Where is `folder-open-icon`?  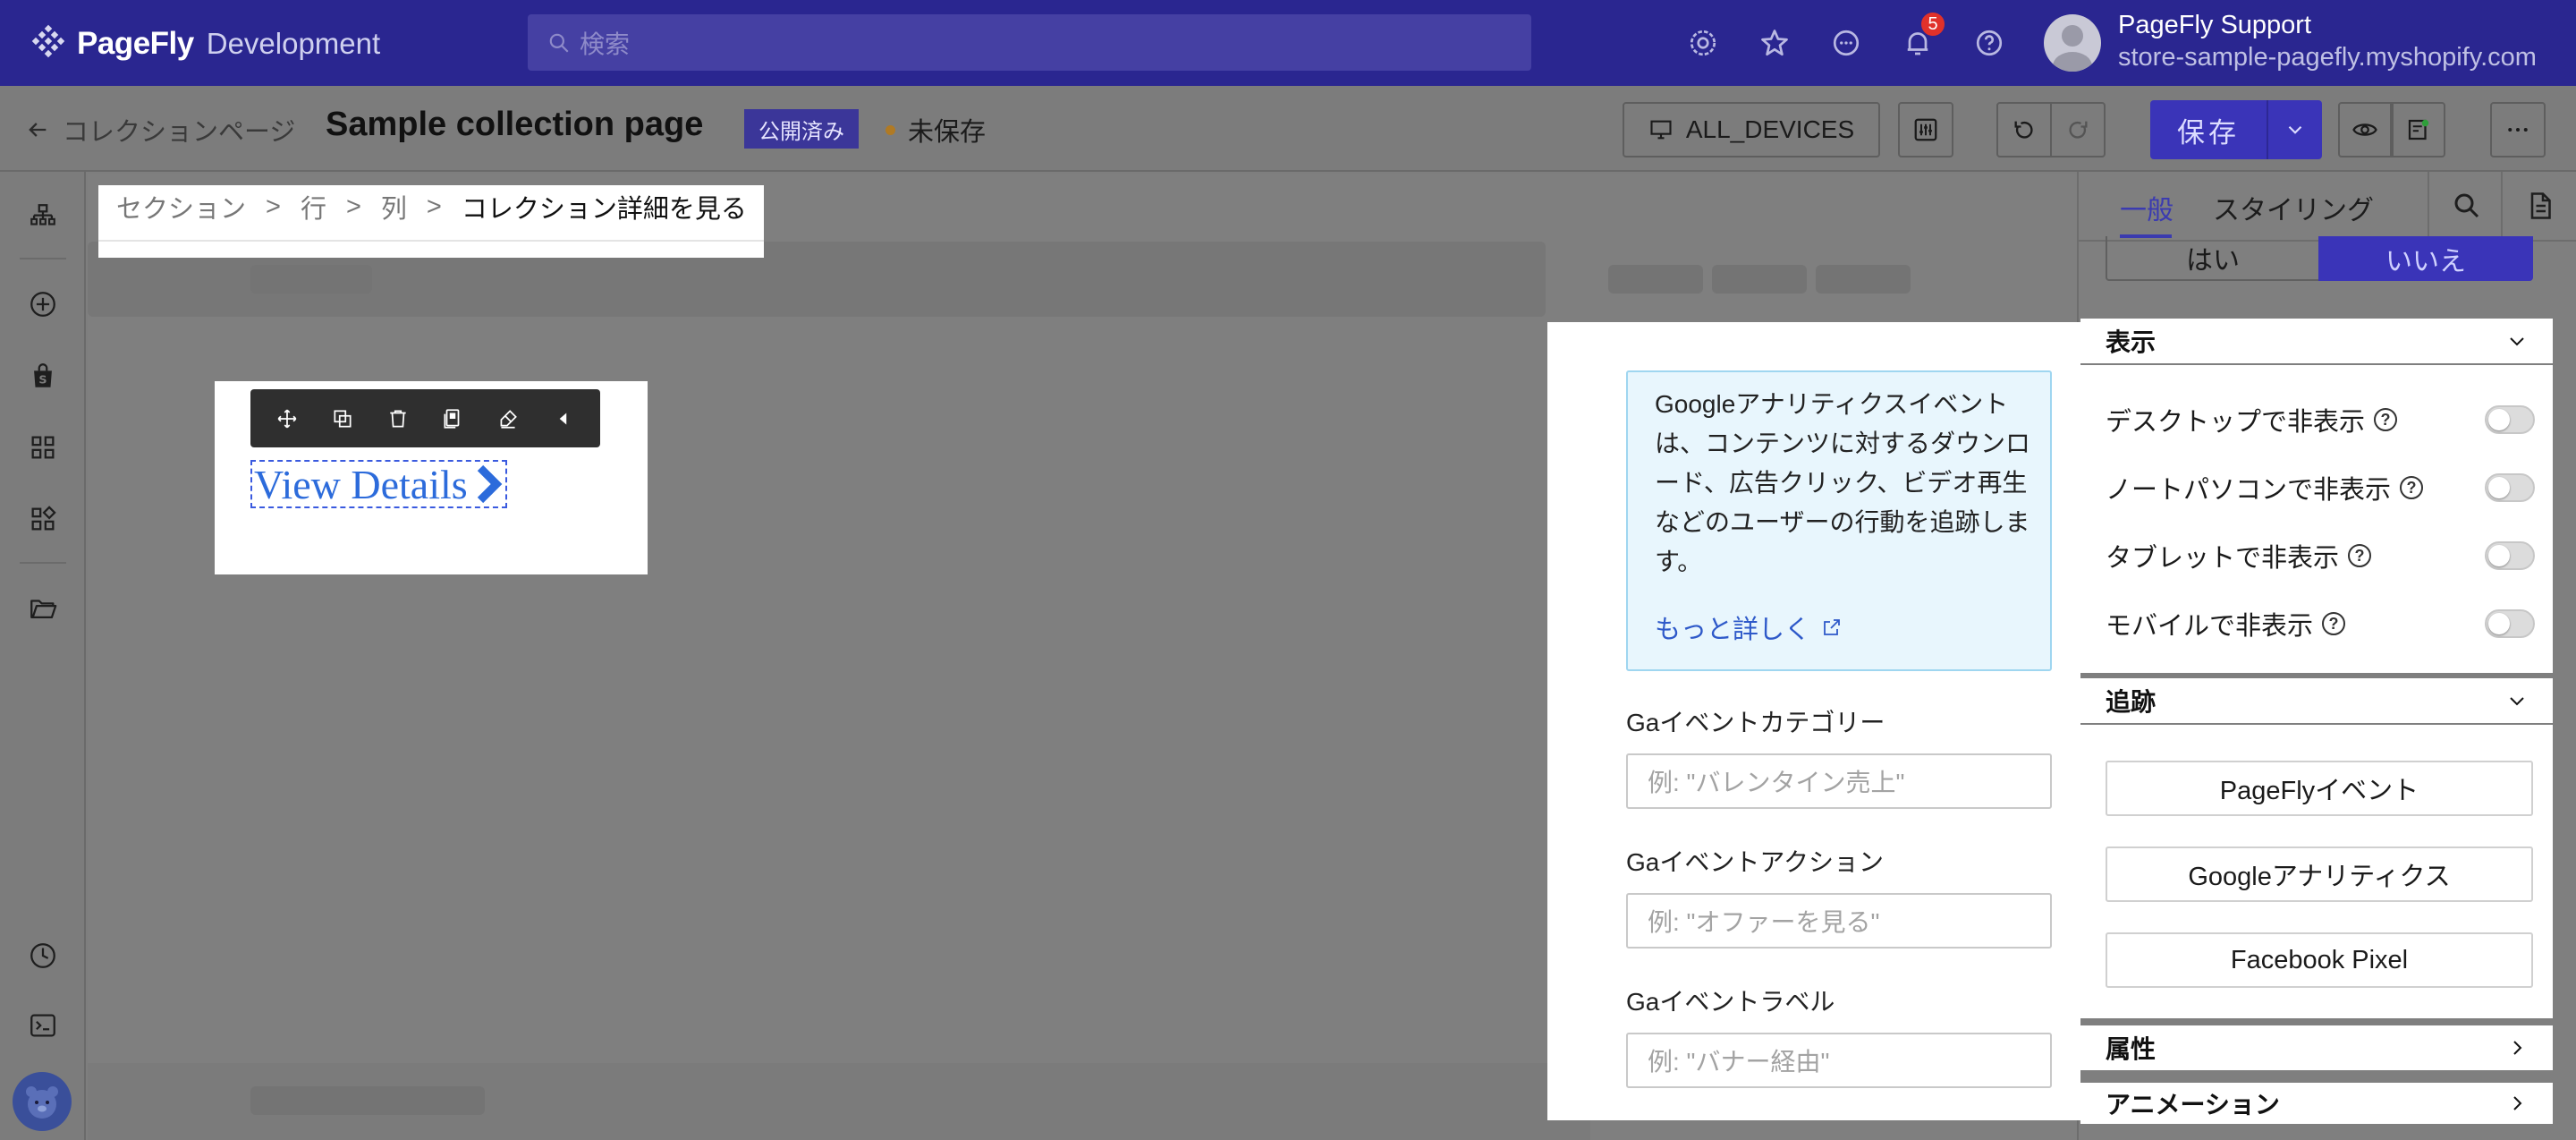 folder-open-icon is located at coordinates (42, 608).